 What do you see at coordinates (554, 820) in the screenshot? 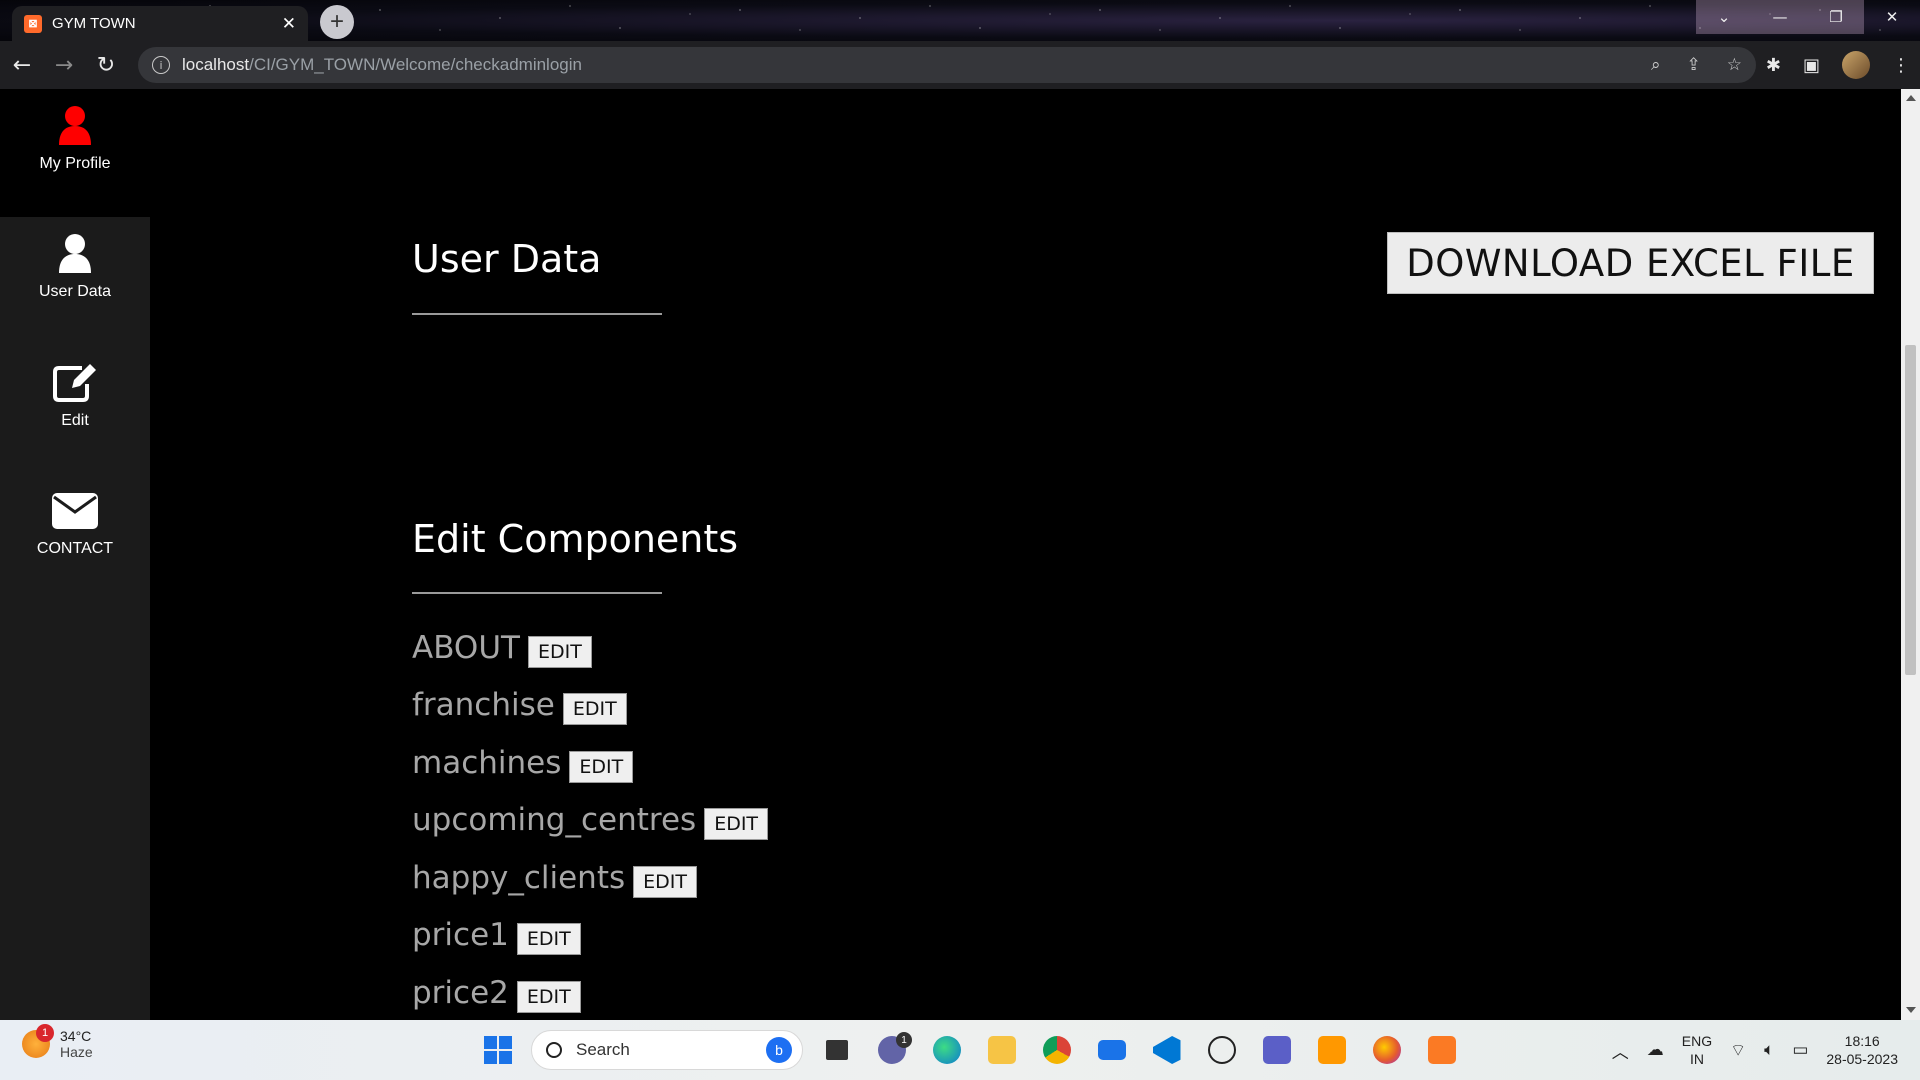
I see `component-name: upcoming_centres` at bounding box center [554, 820].